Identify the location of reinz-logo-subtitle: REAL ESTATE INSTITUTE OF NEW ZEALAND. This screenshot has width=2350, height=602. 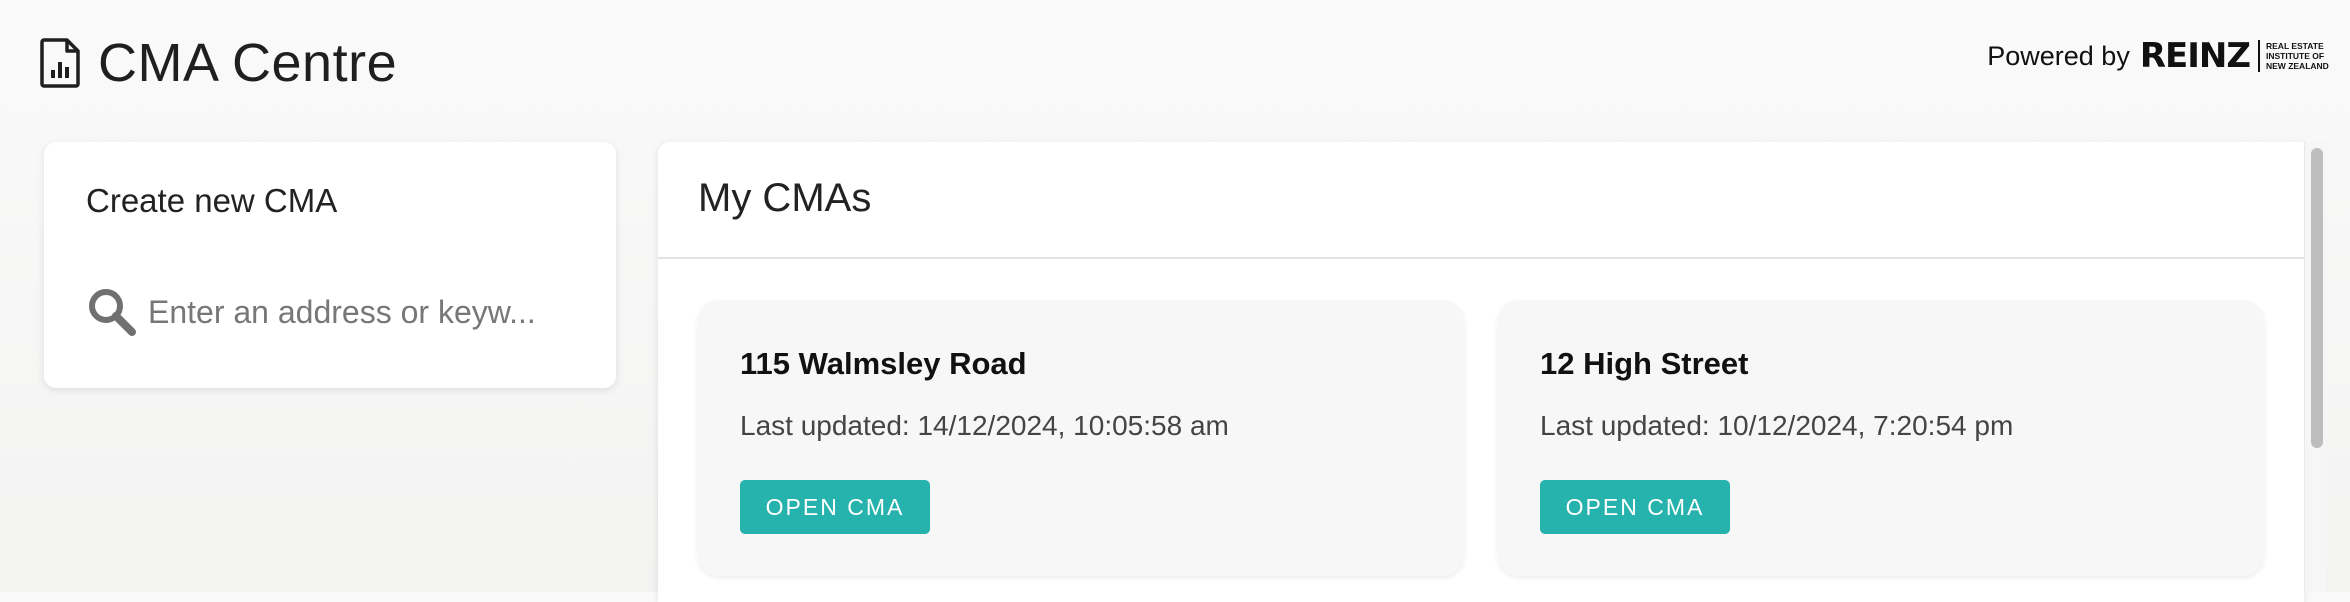
(2297, 56).